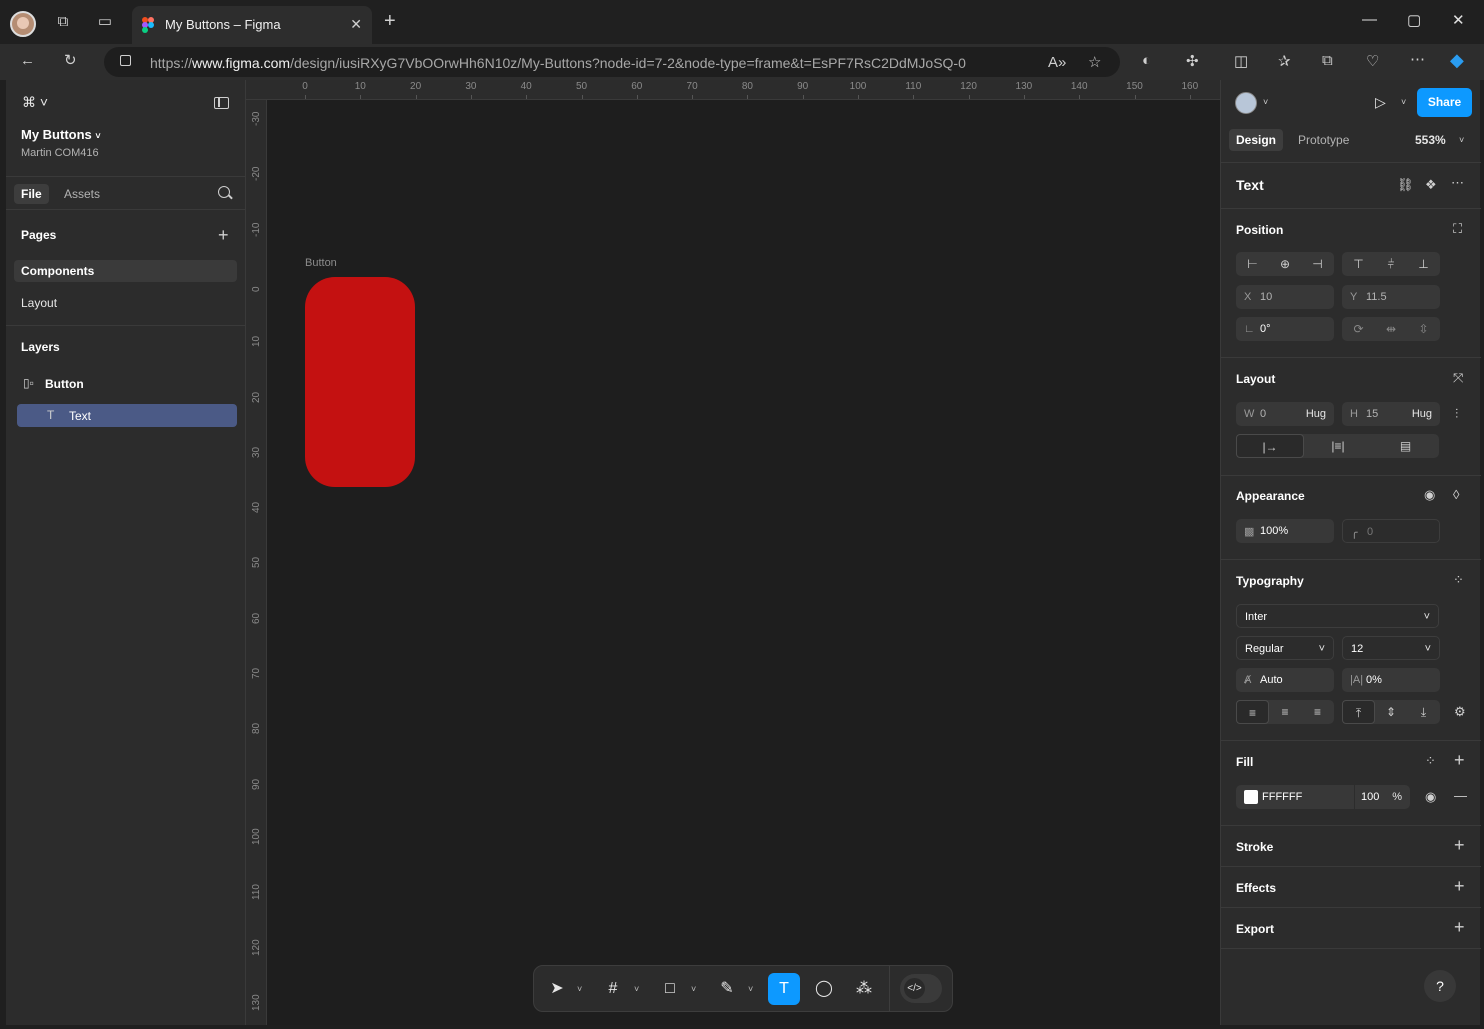 The height and width of the screenshot is (1029, 1484). What do you see at coordinates (1459, 886) in the screenshot?
I see `add-effect-icon: +` at bounding box center [1459, 886].